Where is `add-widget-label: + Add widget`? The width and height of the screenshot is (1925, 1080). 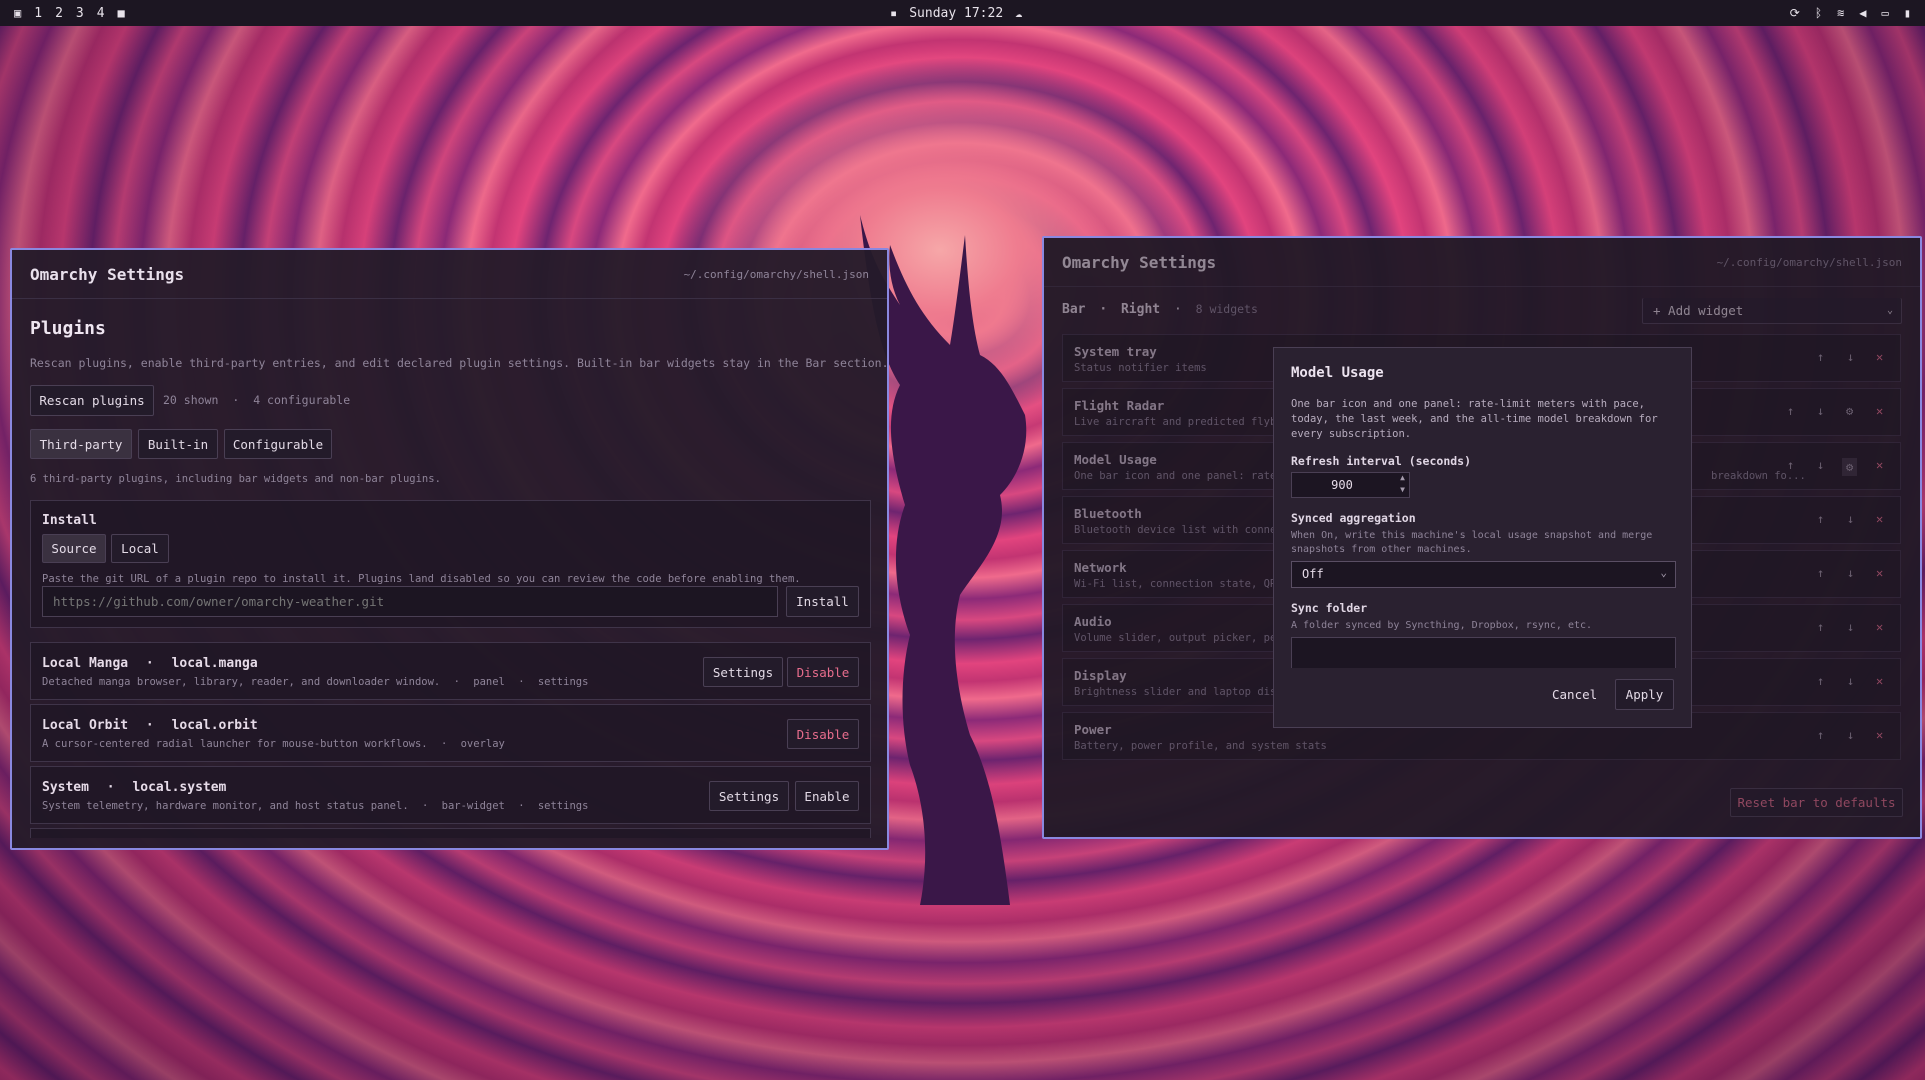 add-widget-label: + Add widget is located at coordinates (1698, 310).